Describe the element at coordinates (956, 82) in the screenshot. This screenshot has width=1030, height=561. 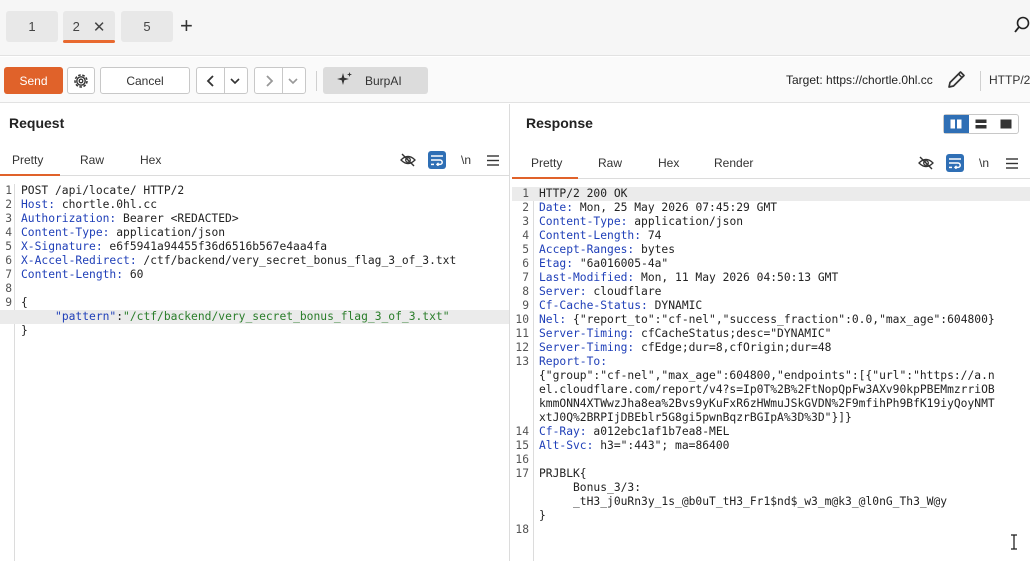
I see `pencil-icon` at that location.